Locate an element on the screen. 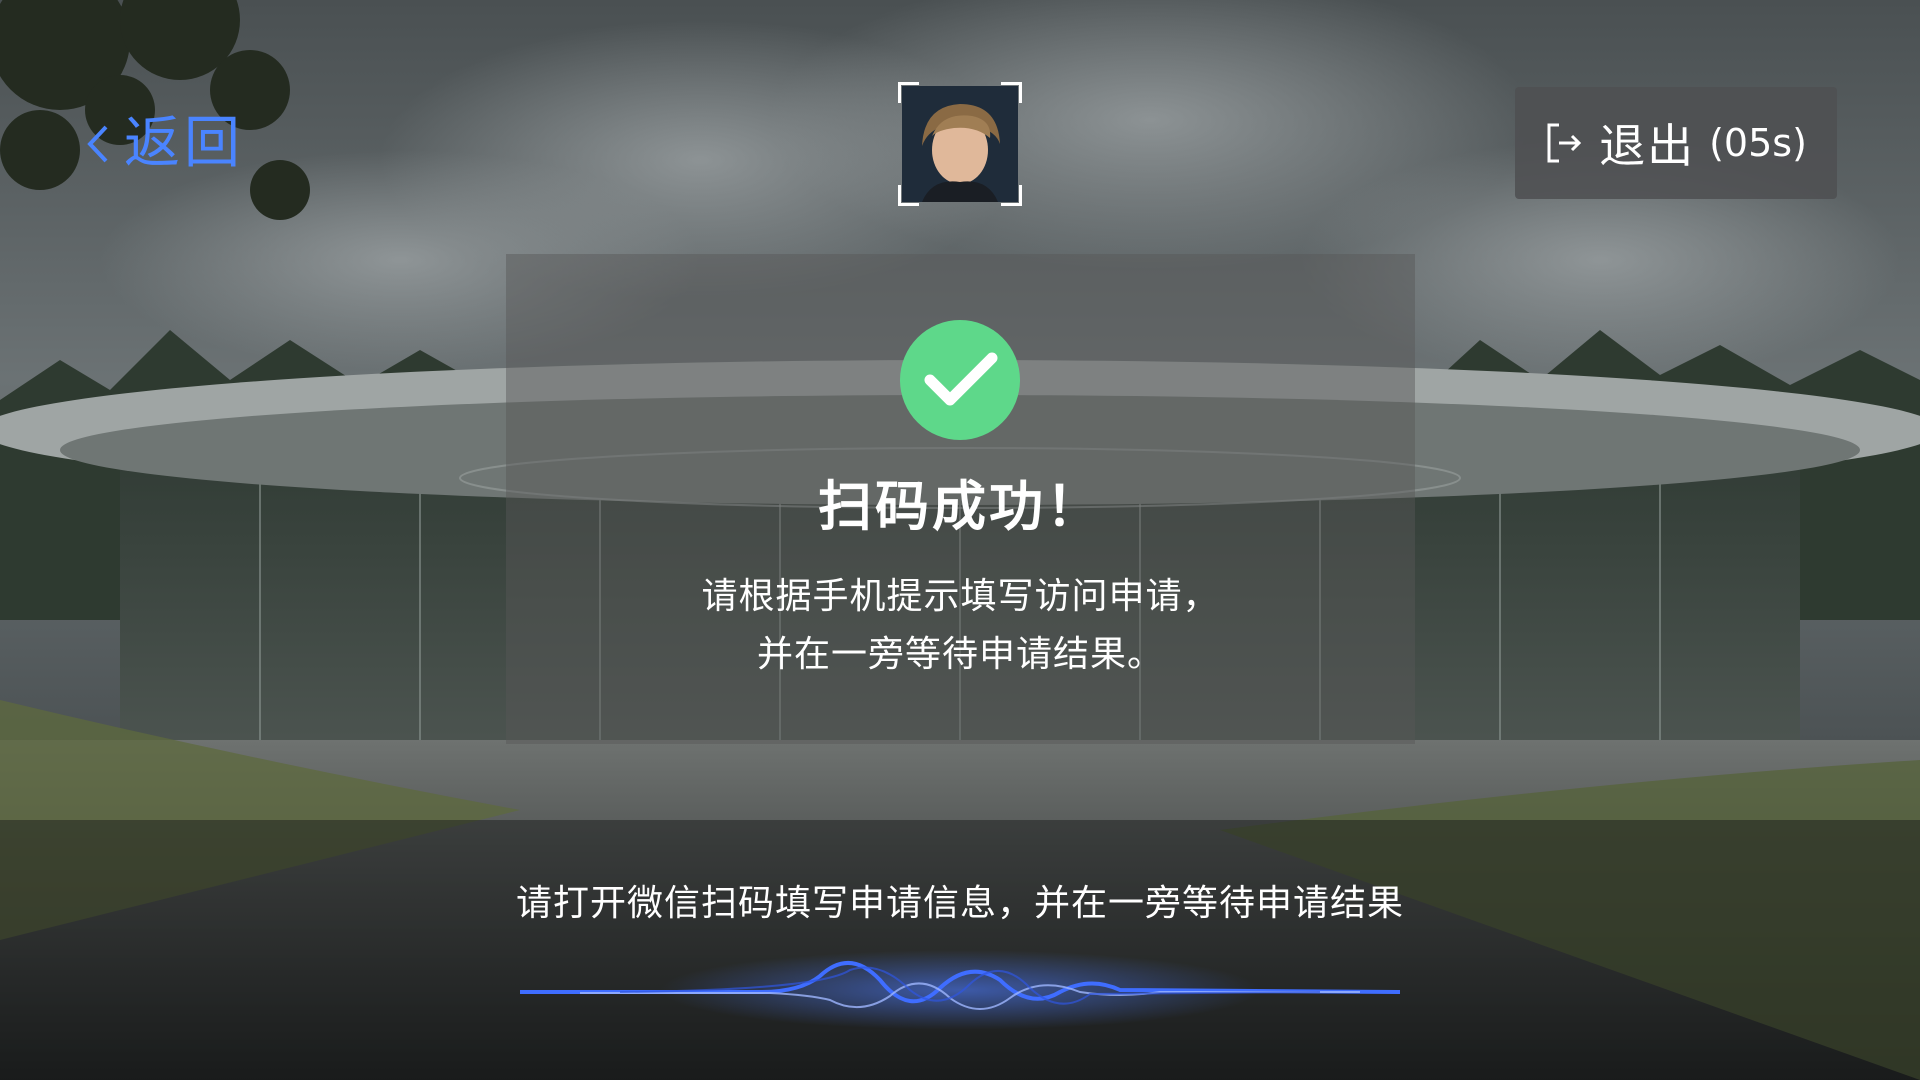 The width and height of the screenshot is (1920, 1080). success-message: 请根据手机提示填写访问申请， 并在一旁等待申请结果。 is located at coordinates (960, 626).